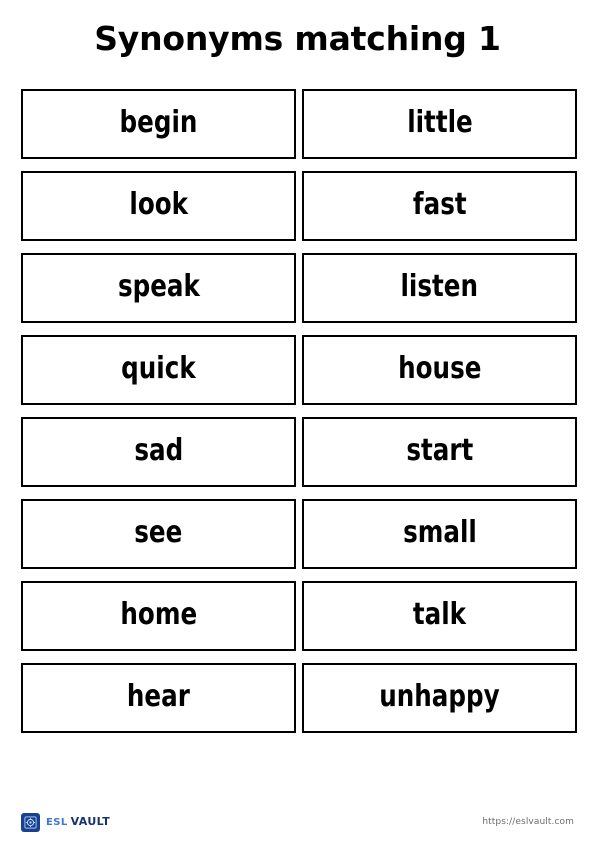 This screenshot has width=595, height=842. What do you see at coordinates (90, 821) in the screenshot?
I see `brand-name-secondary: Vault` at bounding box center [90, 821].